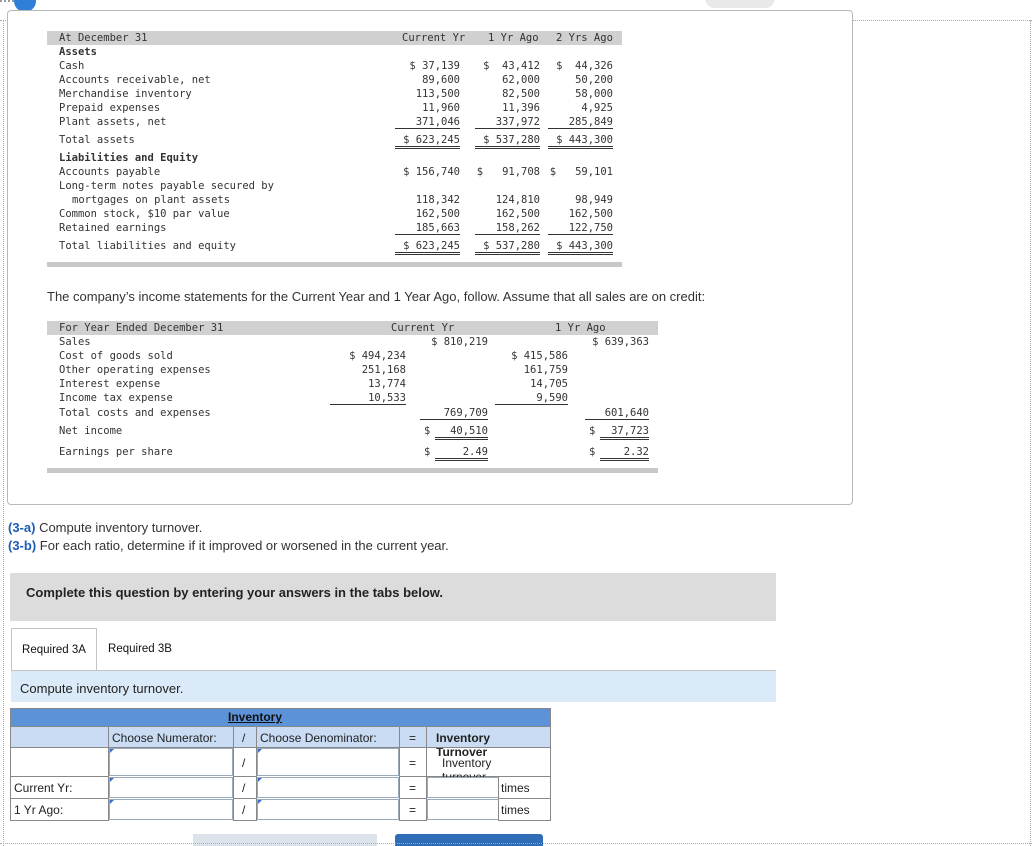 This screenshot has width=1032, height=846. What do you see at coordinates (59, 762) in the screenshot?
I see `row-label-blank` at bounding box center [59, 762].